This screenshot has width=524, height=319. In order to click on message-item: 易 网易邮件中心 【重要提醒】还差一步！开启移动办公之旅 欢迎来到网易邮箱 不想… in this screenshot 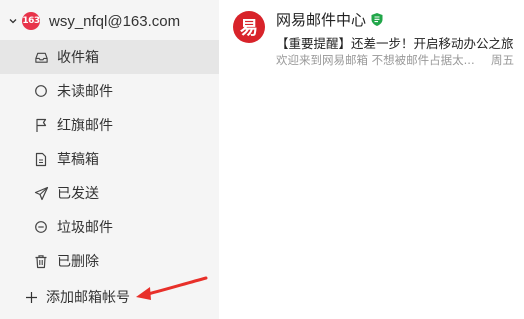, I will do `click(371, 37)`.